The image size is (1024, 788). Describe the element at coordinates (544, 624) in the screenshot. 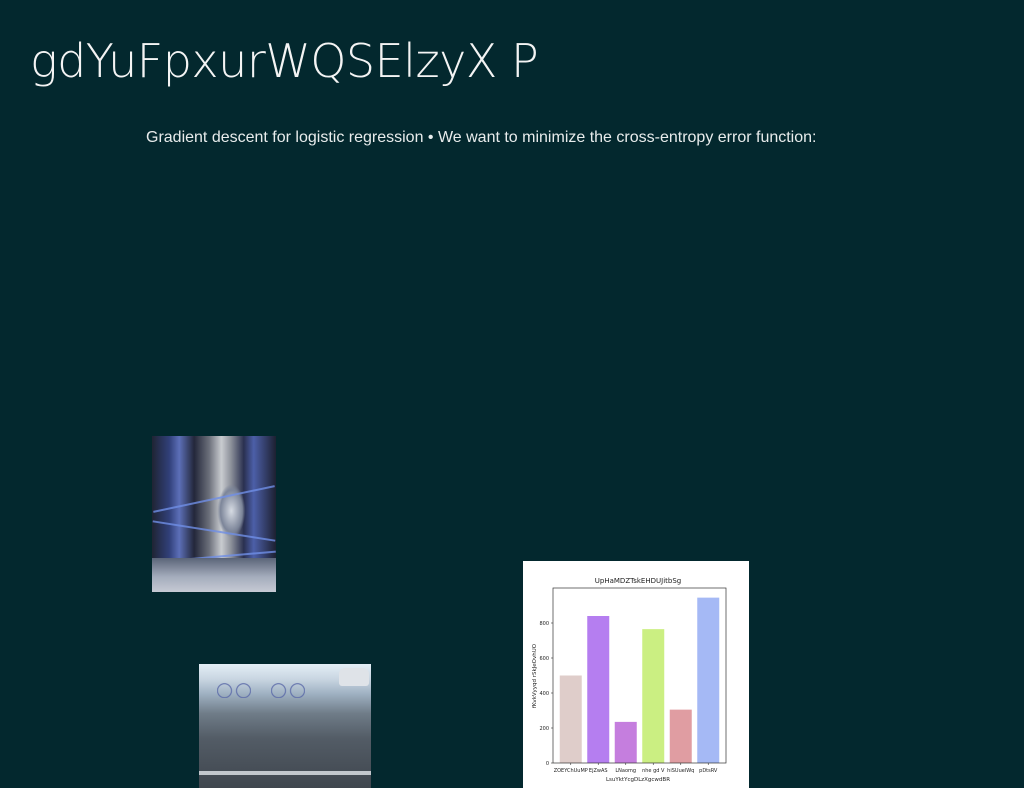

I see `chart-y-tick-label: 800` at that location.